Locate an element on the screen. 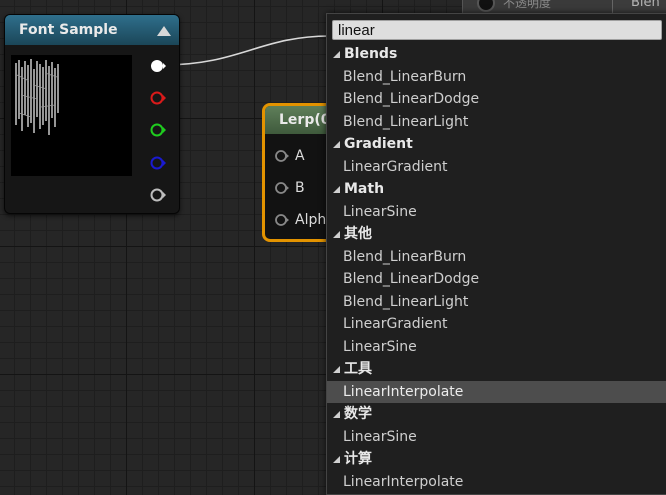 The height and width of the screenshot is (495, 666). menu-category: 数学 is located at coordinates (496, 414).